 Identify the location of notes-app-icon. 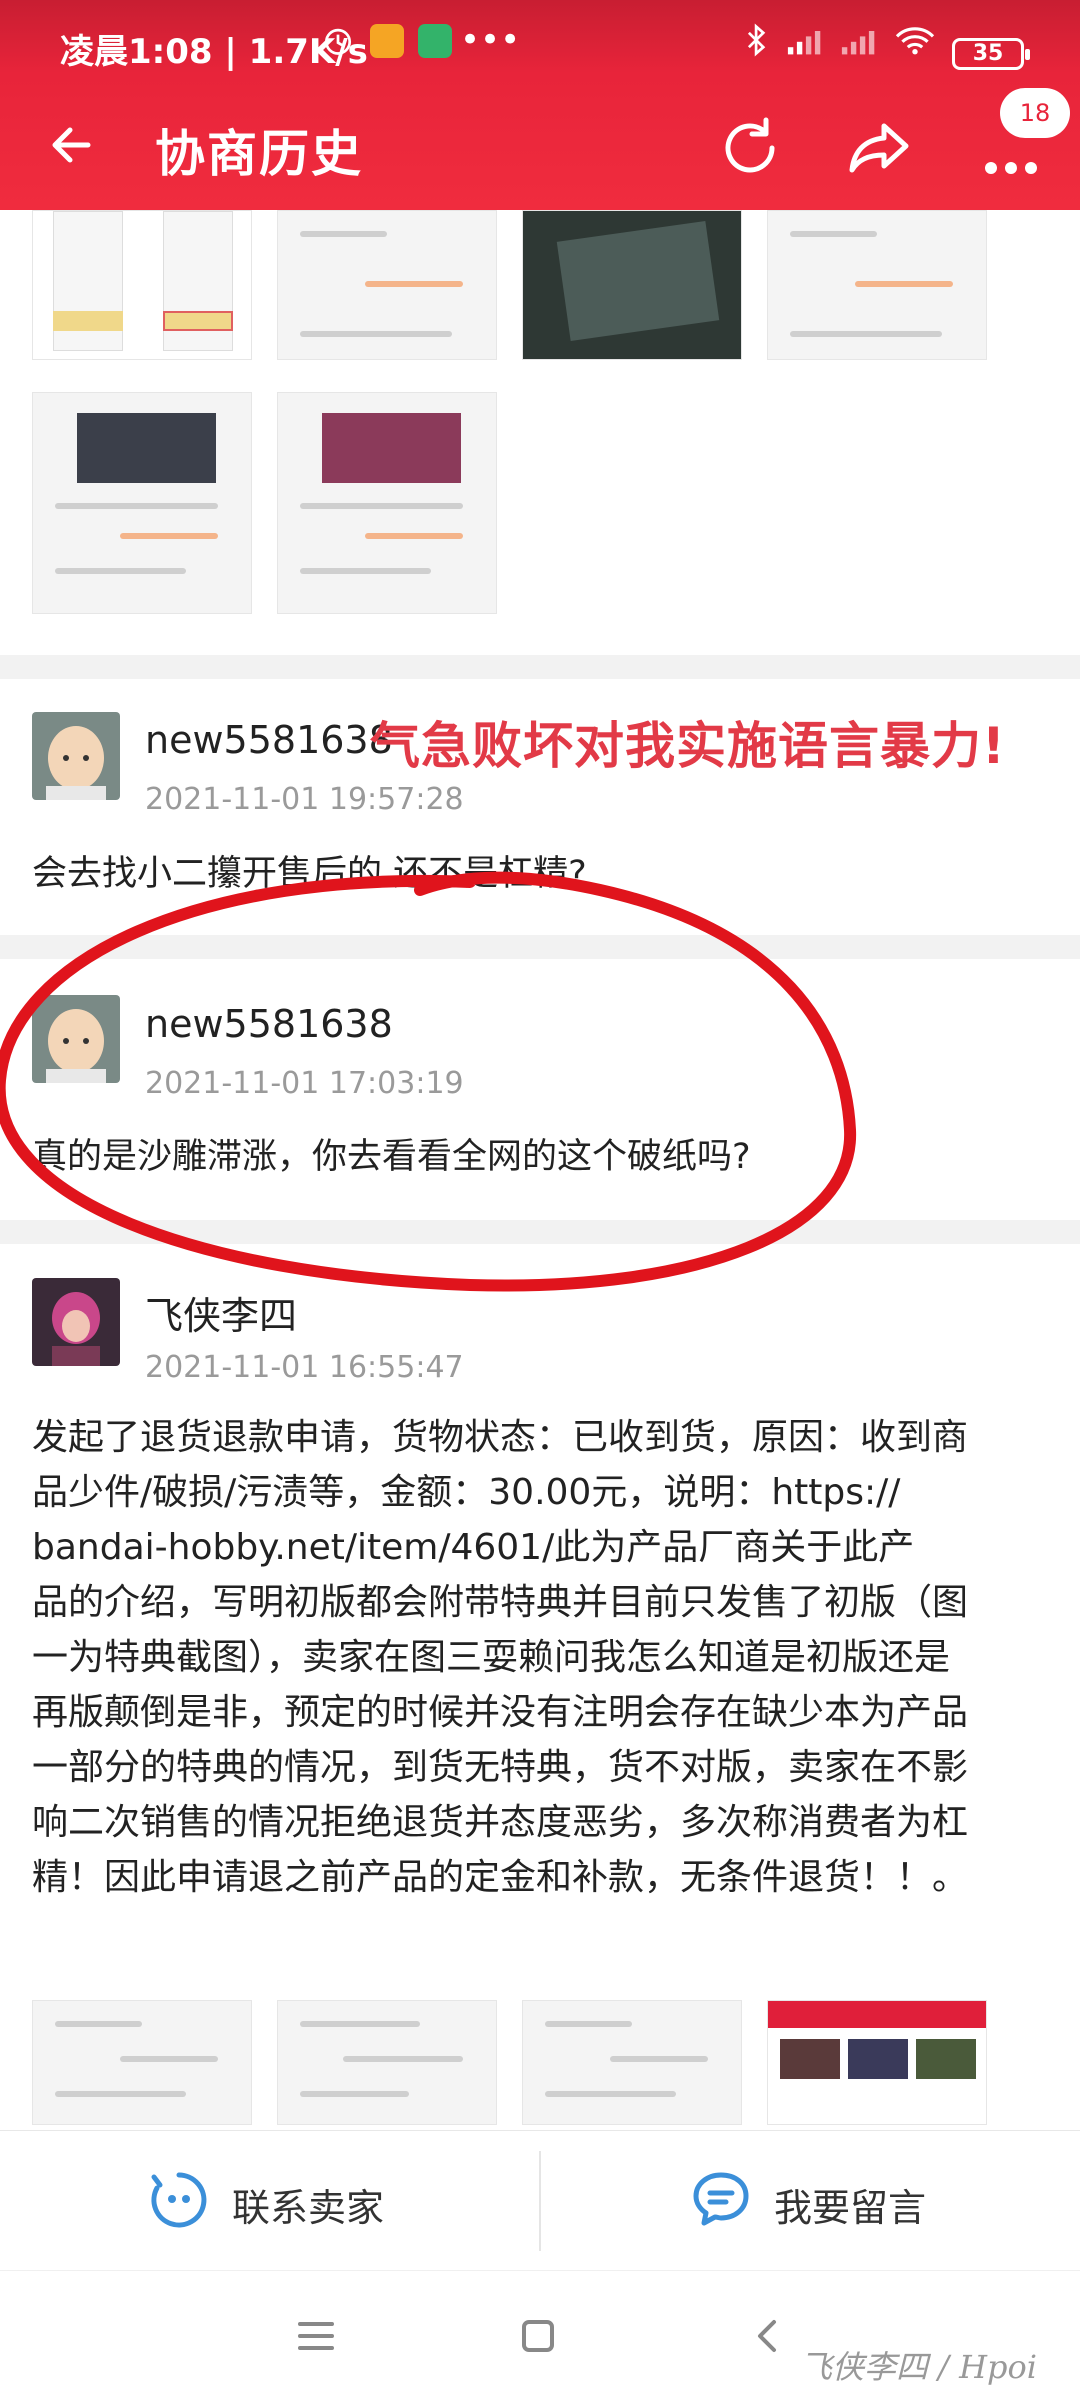
(387, 41).